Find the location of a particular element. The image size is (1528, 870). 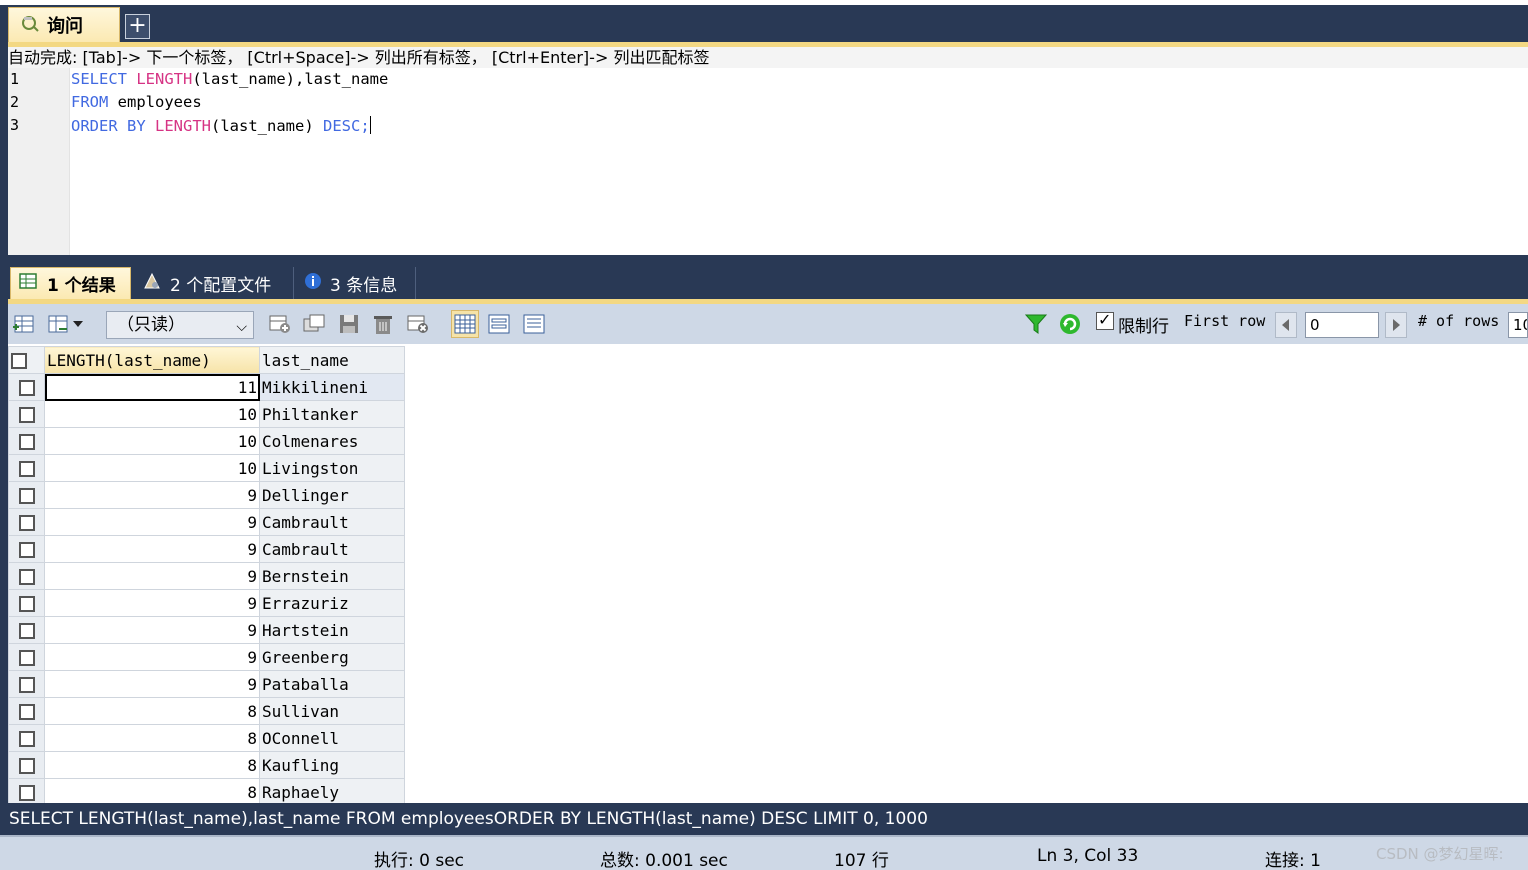

table-row: 9 Greenberg is located at coordinates (206, 657).